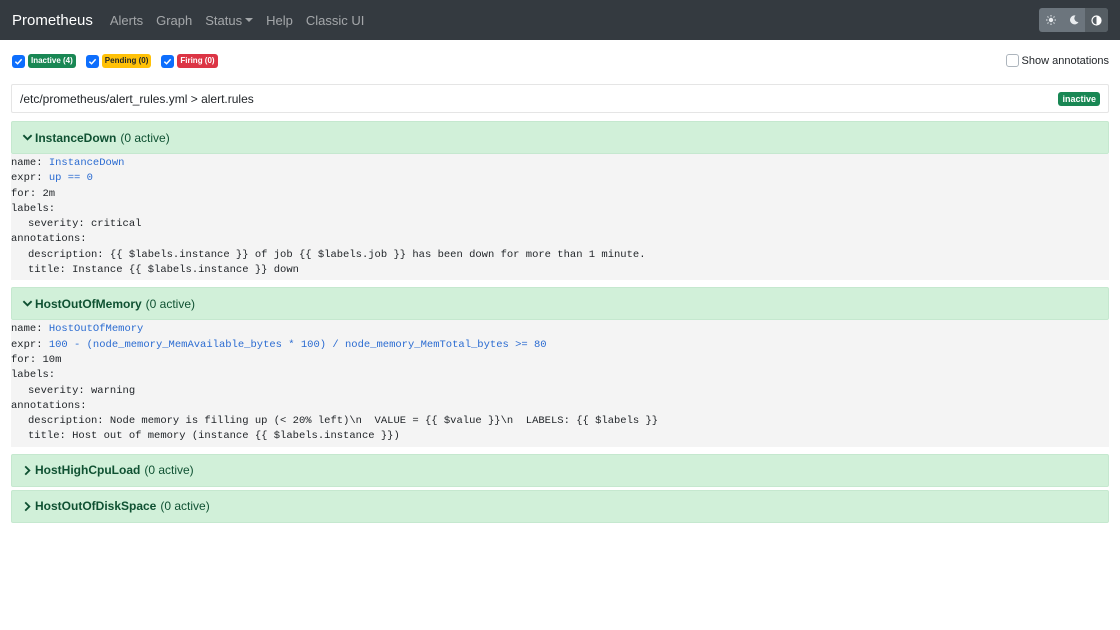 This screenshot has width=1120, height=630. I want to click on badge-inactive: Inactive (4), so click(52, 61).